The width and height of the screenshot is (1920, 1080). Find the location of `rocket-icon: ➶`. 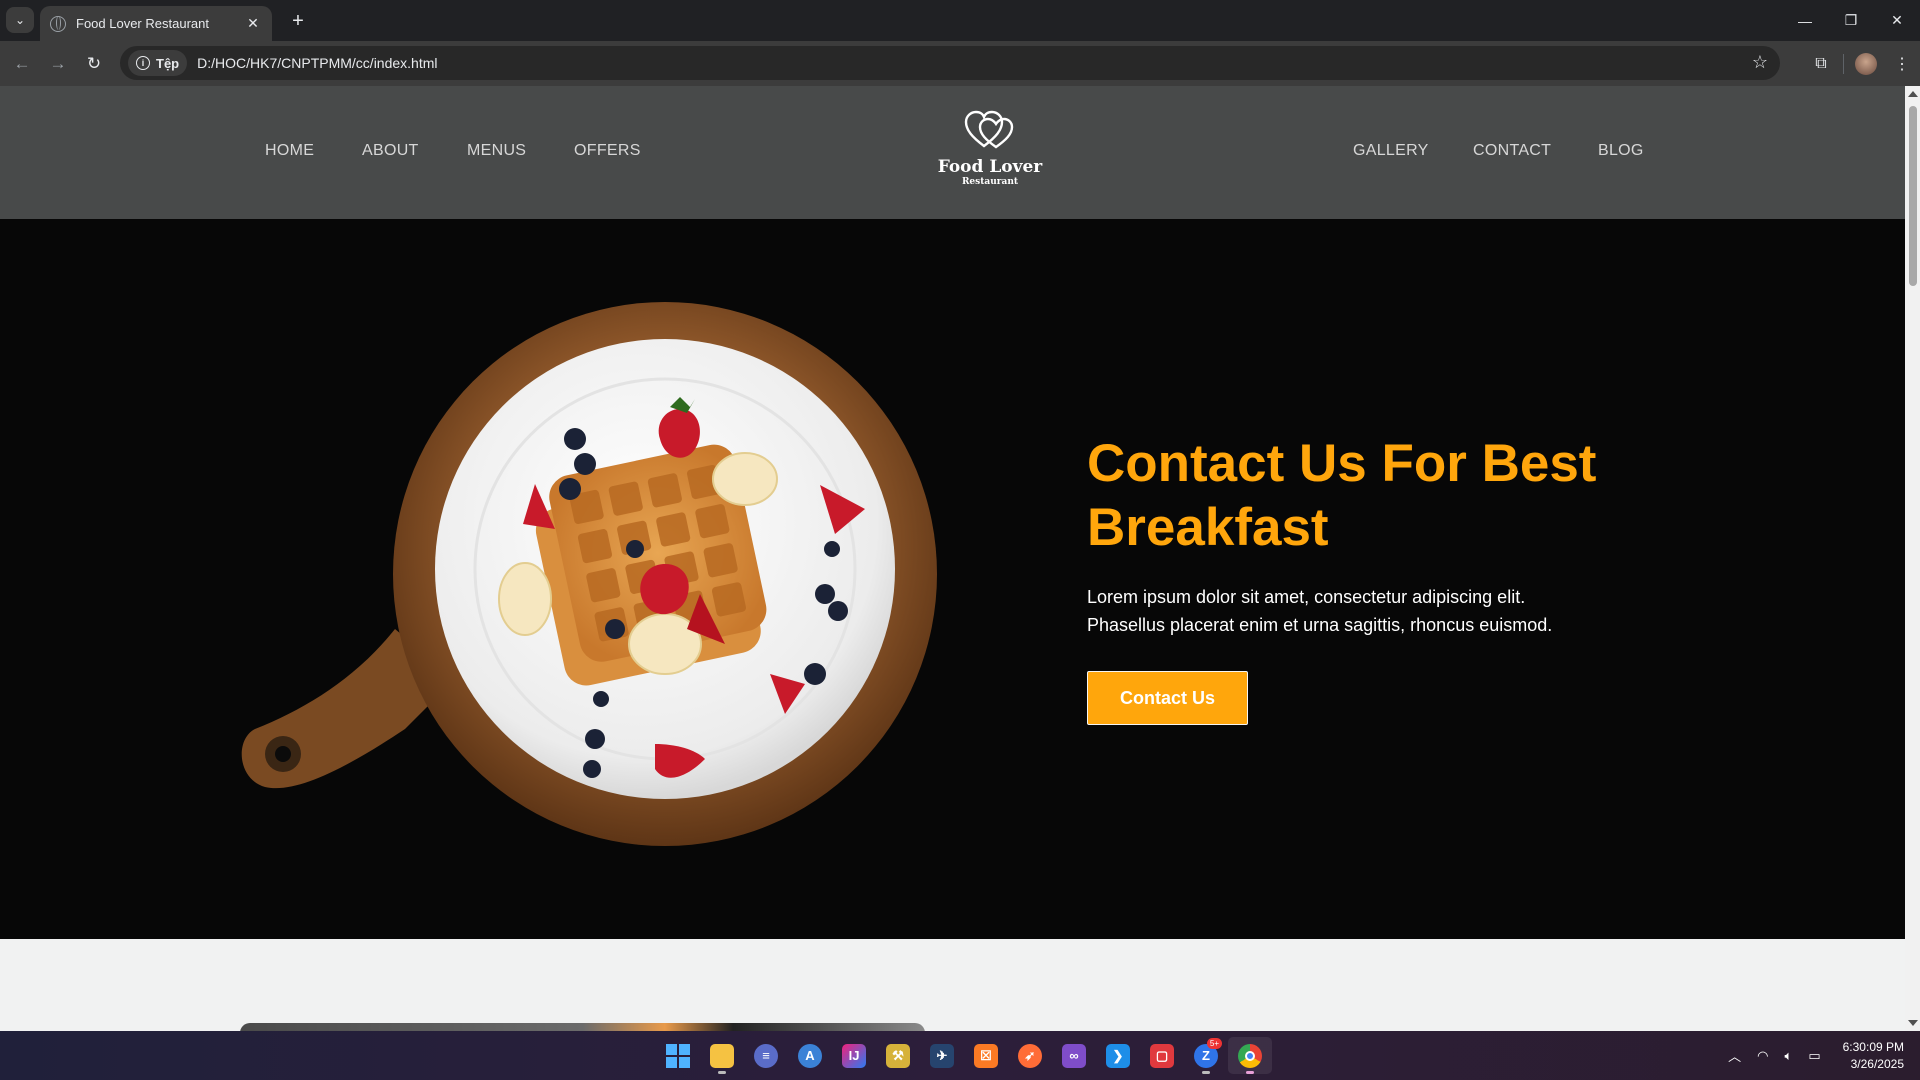

rocket-icon: ➶ is located at coordinates (1030, 1055).